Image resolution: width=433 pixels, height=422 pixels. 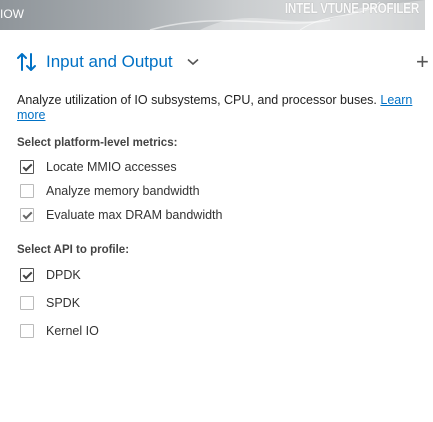 What do you see at coordinates (212, 15) in the screenshot?
I see `product-banner: IOW INTEL VTUNE PROFILER` at bounding box center [212, 15].